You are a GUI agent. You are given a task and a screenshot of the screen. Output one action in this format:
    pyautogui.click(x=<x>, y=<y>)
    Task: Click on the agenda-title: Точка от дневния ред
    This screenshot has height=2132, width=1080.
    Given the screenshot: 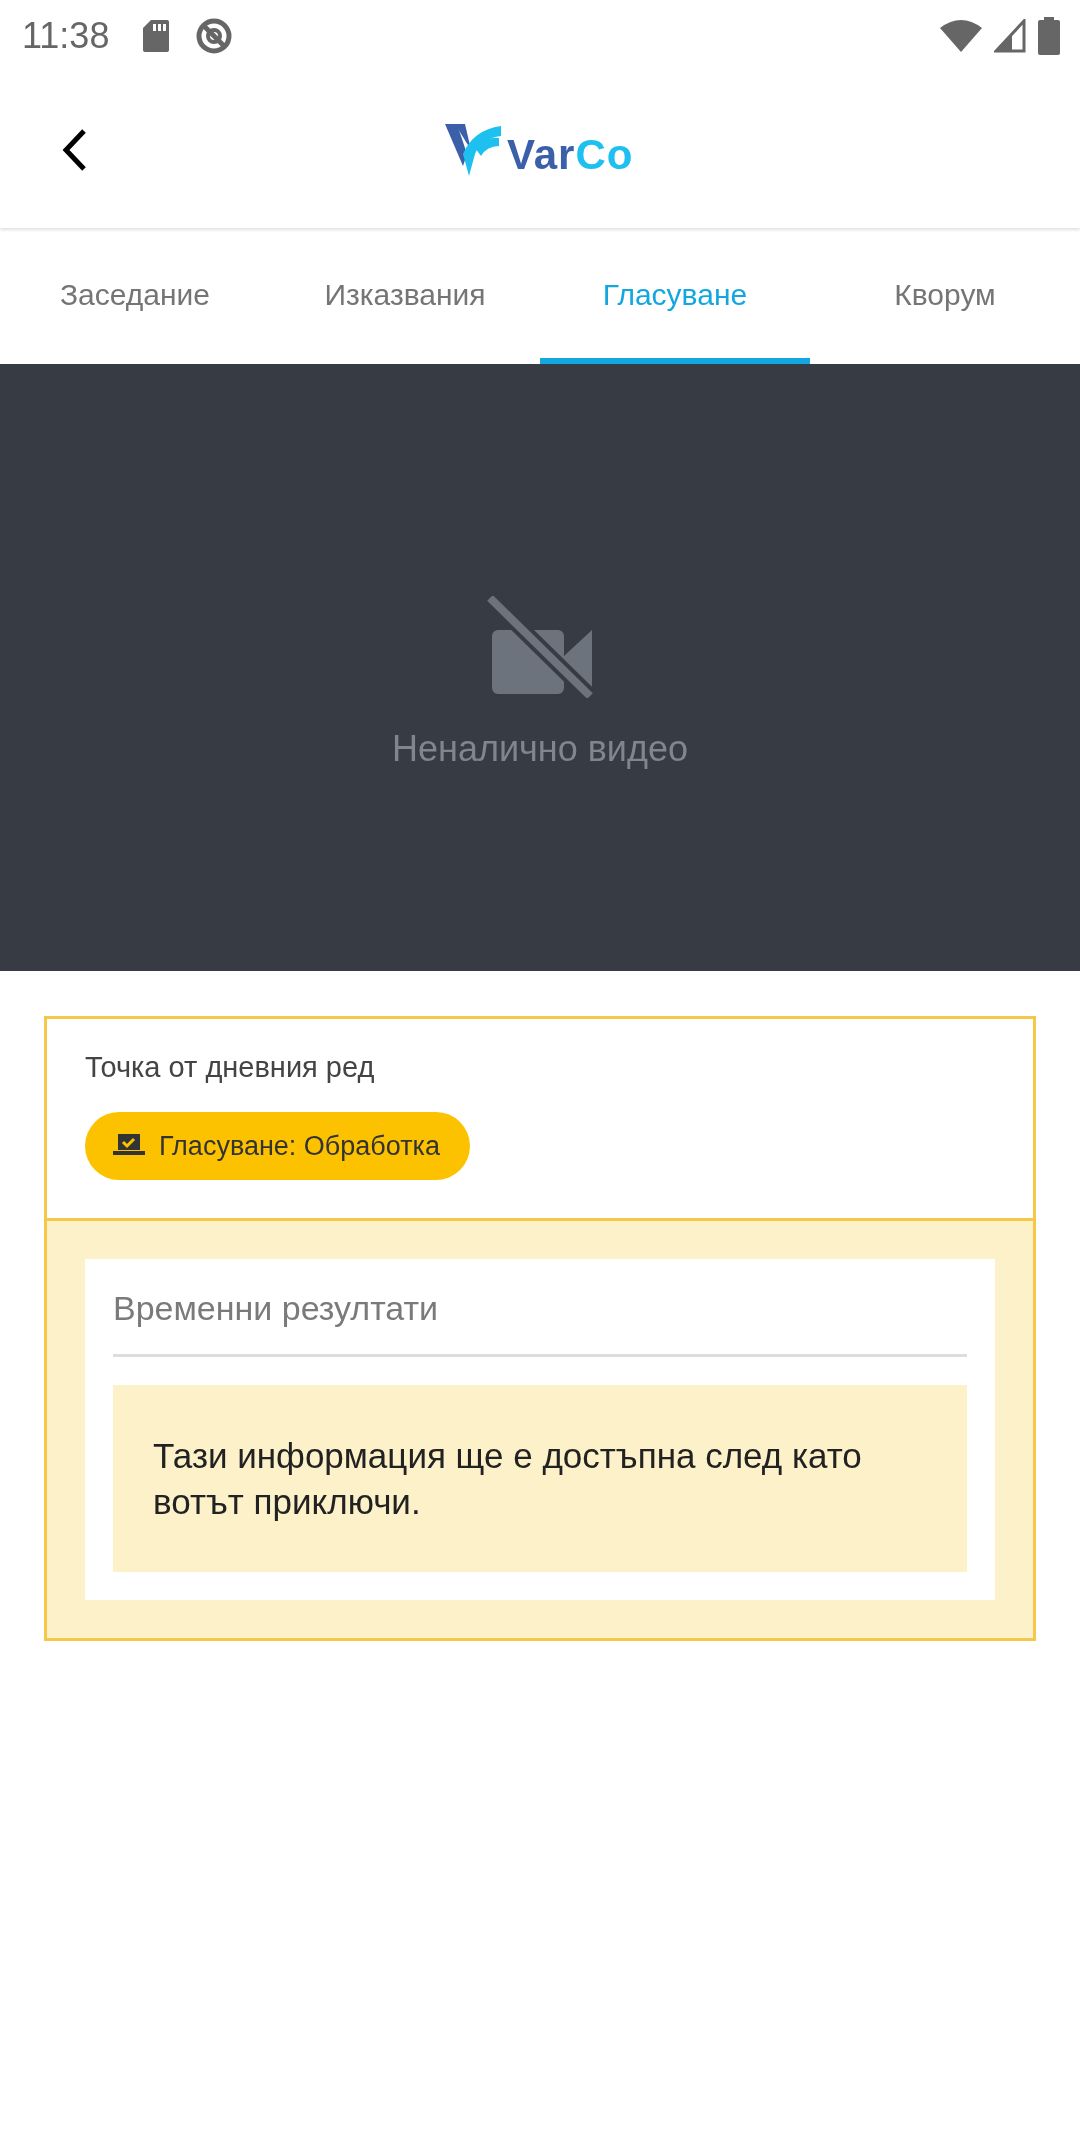 What is the action you would take?
    pyautogui.click(x=230, y=1067)
    